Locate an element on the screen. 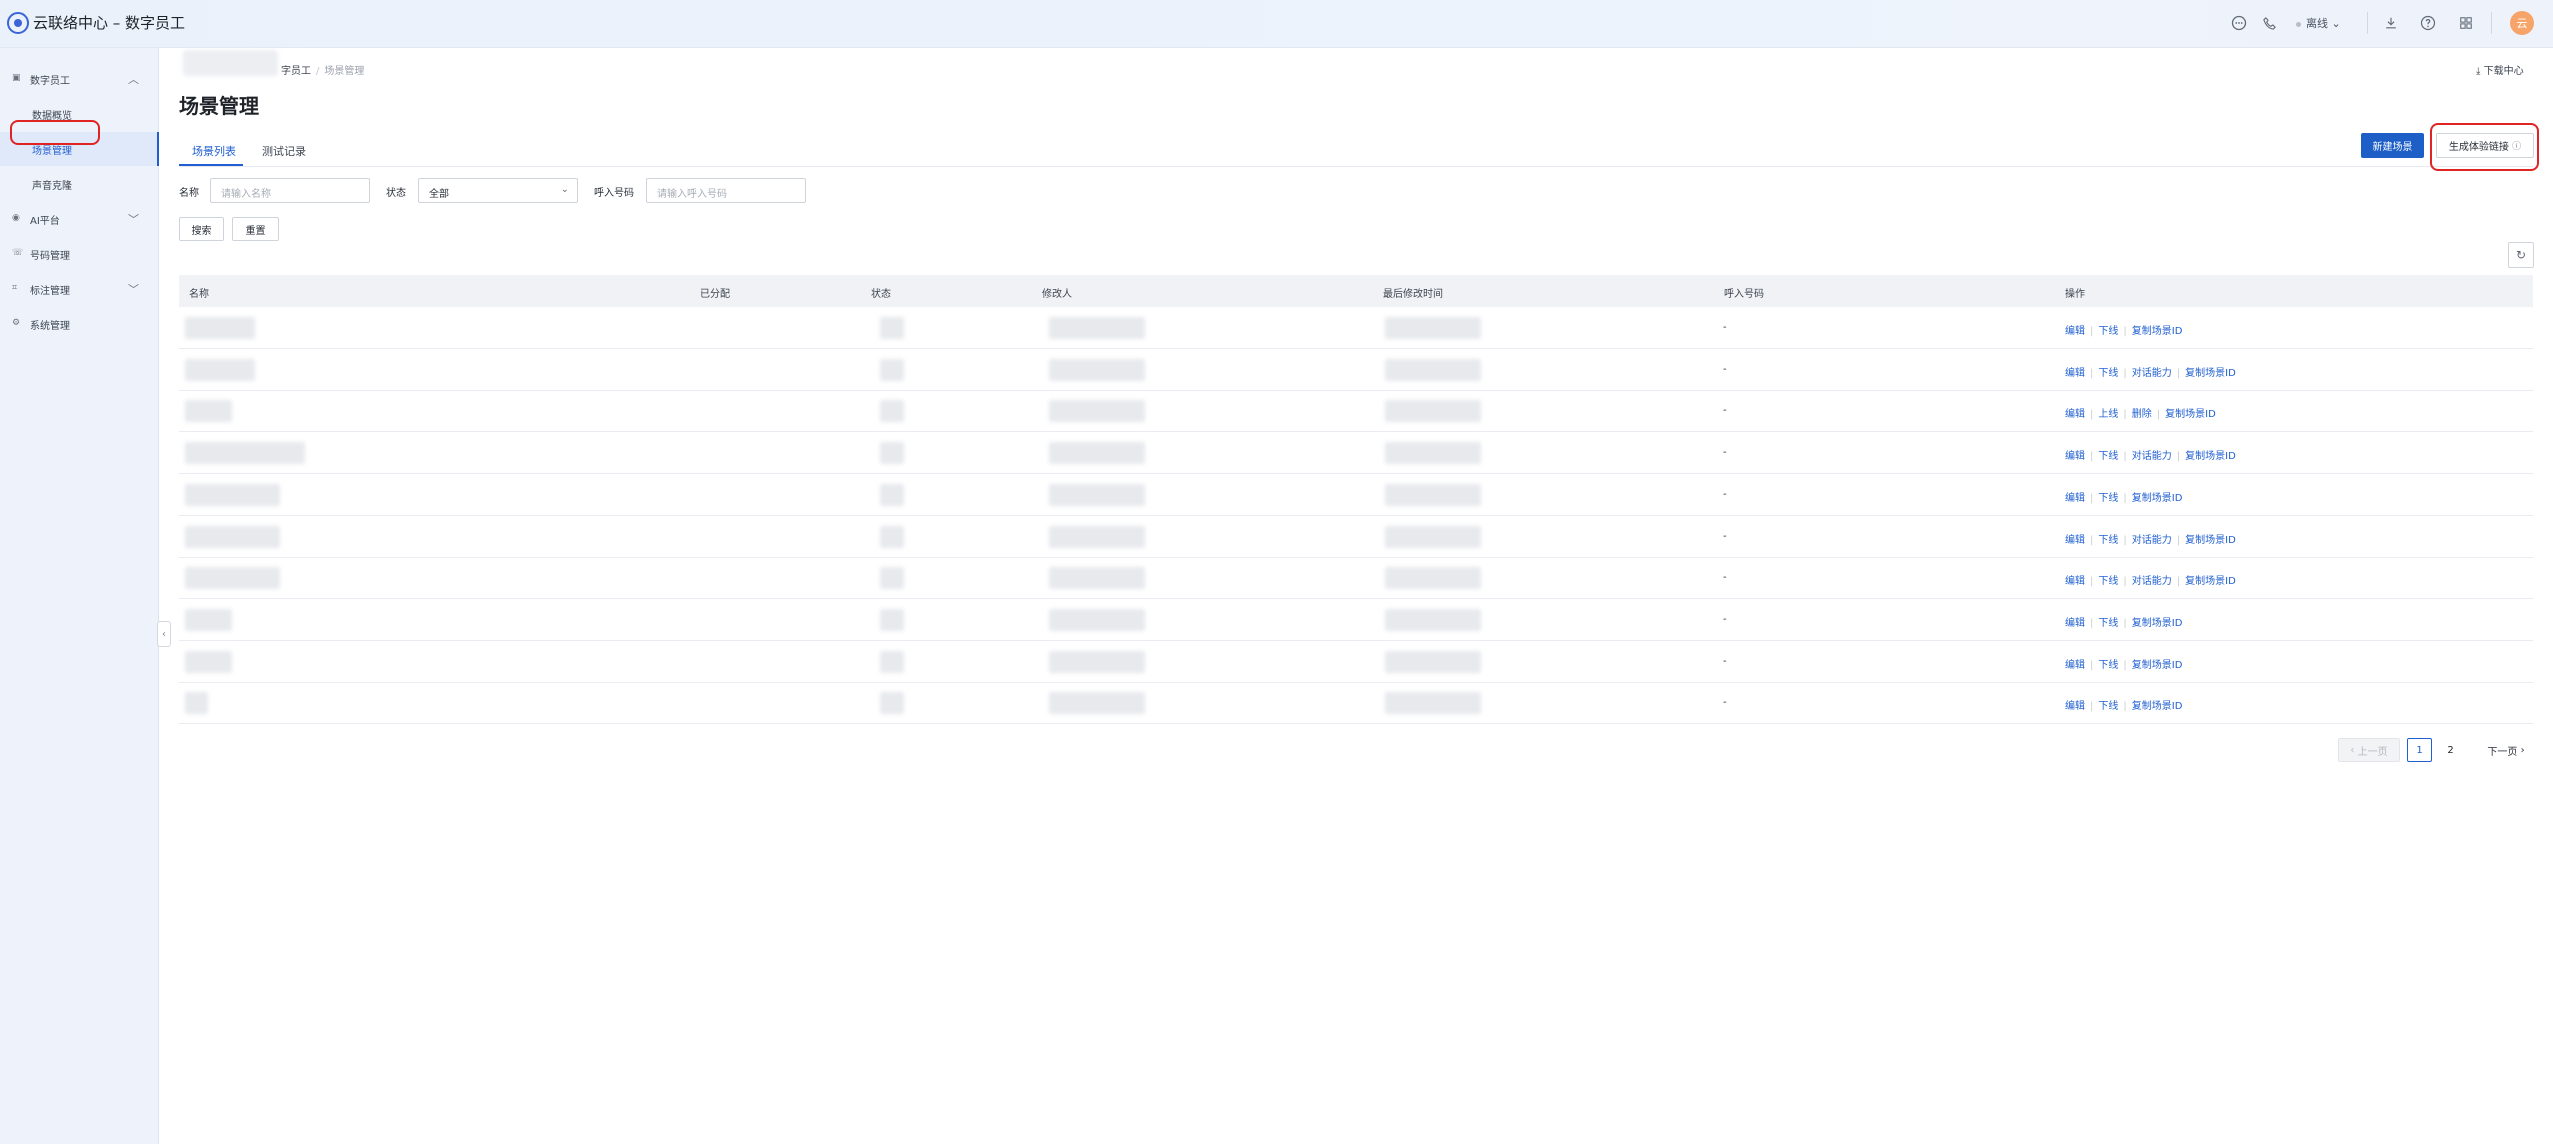 The width and height of the screenshot is (2553, 1144). agent-status-dropdown: 离线 ⌄ is located at coordinates (2318, 23).